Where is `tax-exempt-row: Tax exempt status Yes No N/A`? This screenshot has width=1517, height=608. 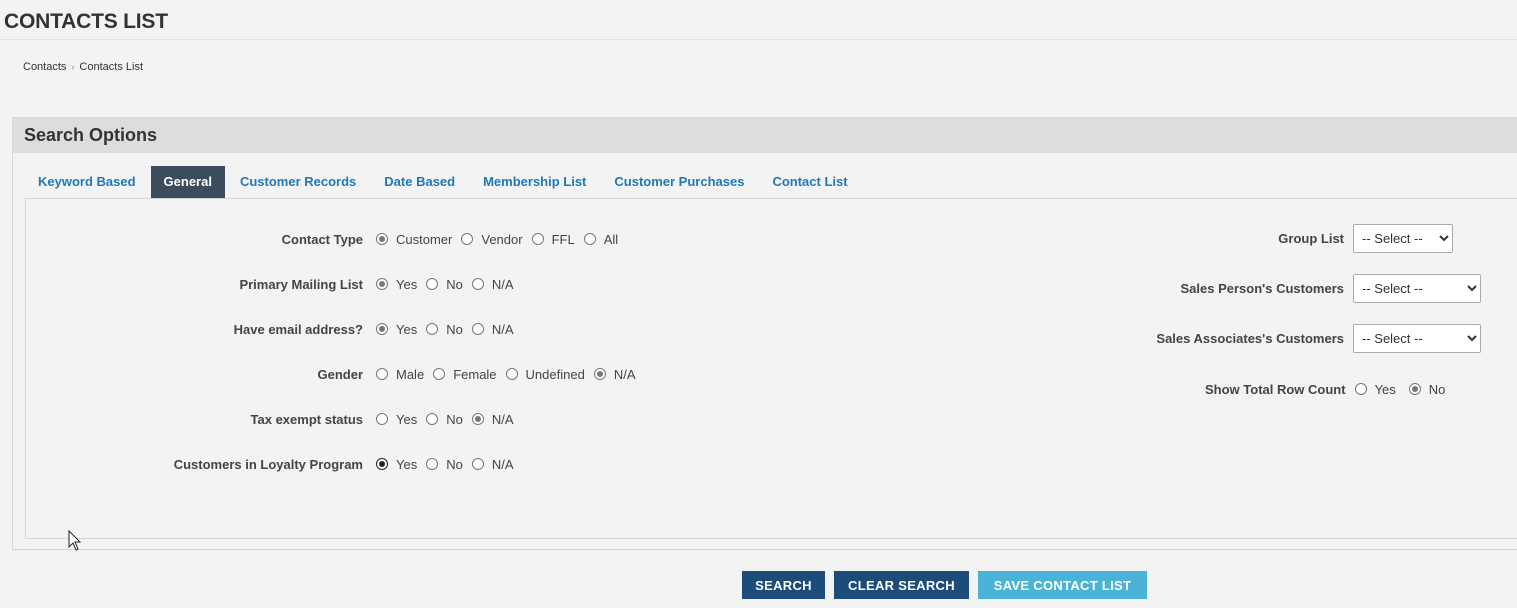
tax-exempt-row: Tax exempt status Yes No N/A is located at coordinates (274, 419).